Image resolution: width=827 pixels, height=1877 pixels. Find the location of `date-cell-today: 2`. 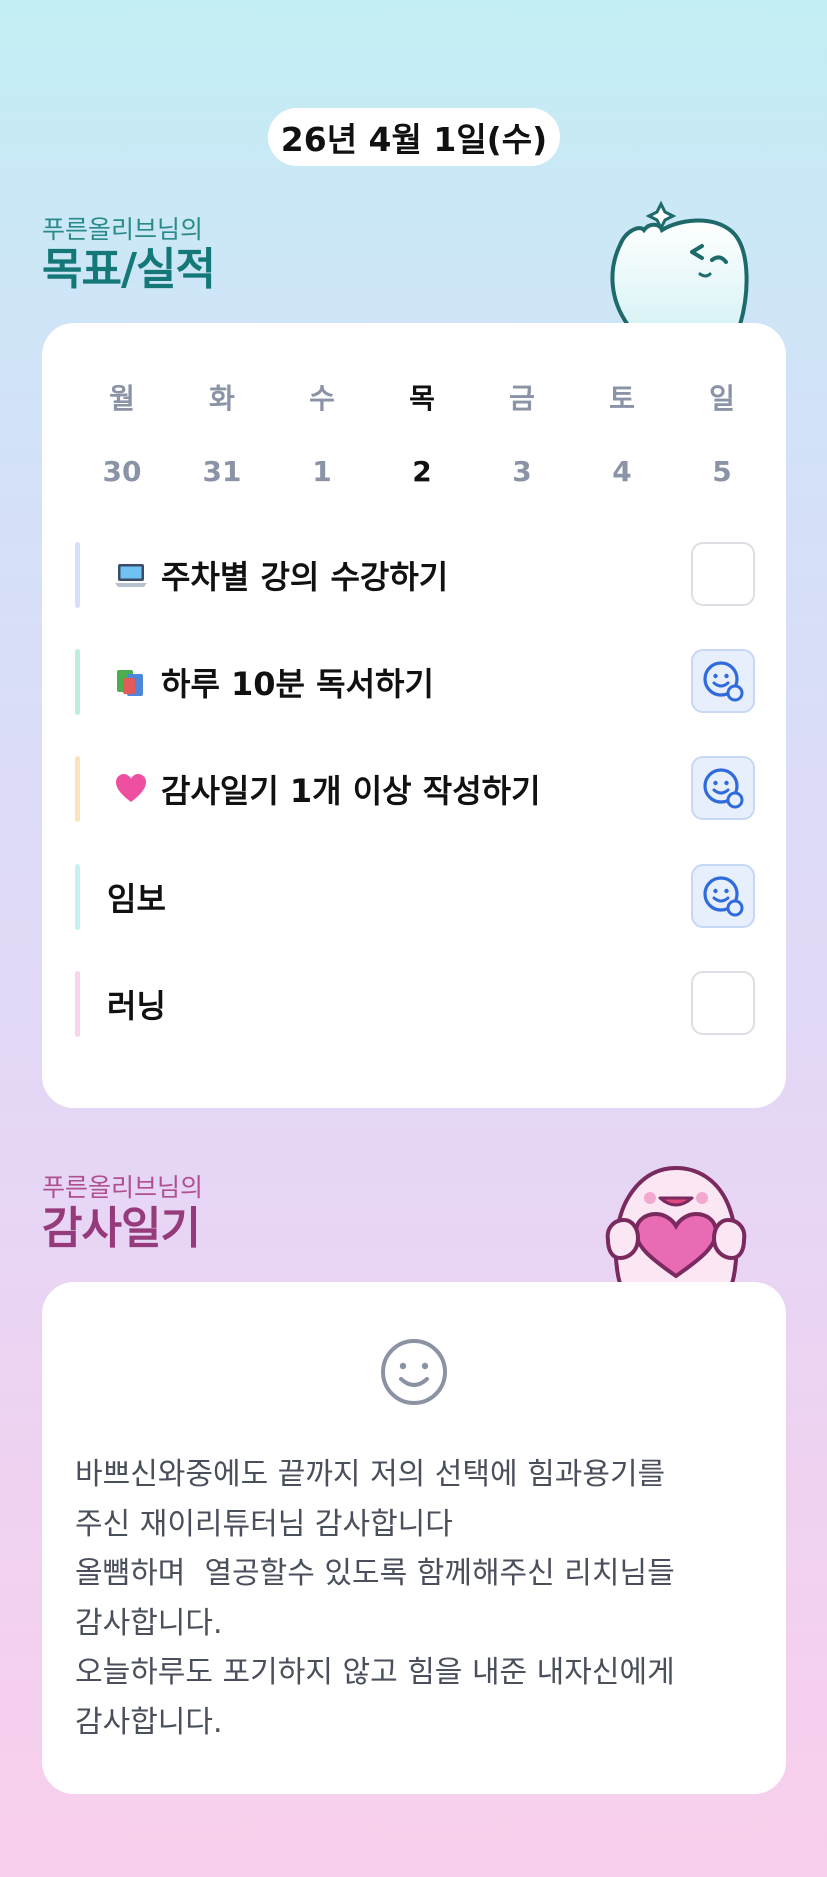

date-cell-today: 2 is located at coordinates (422, 471).